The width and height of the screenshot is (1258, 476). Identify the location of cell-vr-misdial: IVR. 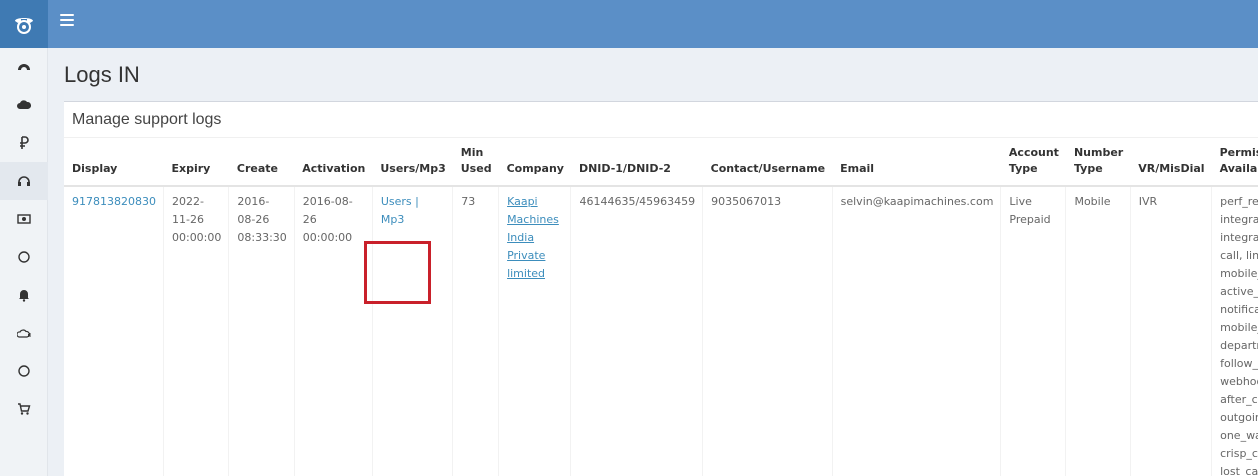
(1171, 331).